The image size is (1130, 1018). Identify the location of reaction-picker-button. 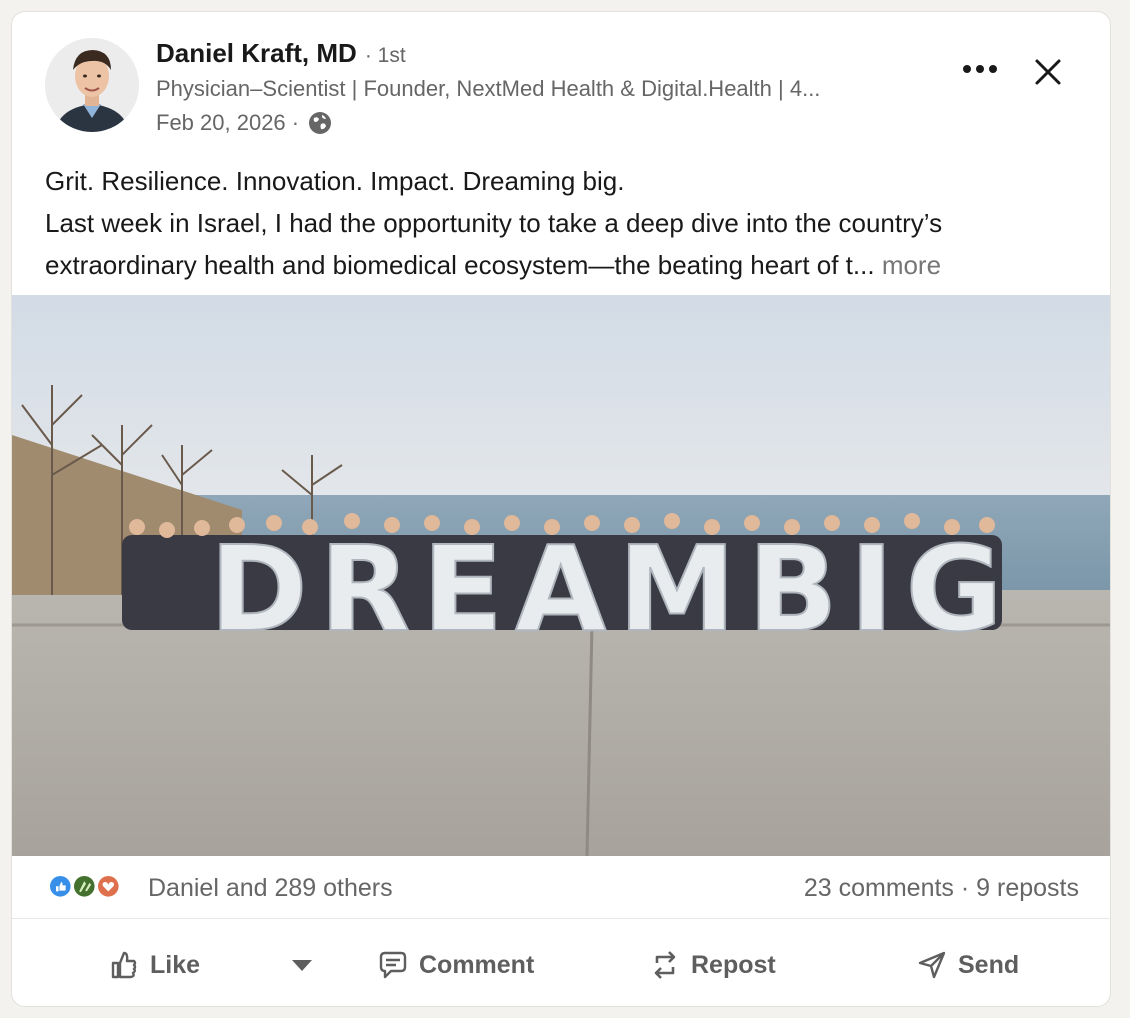
(302, 965).